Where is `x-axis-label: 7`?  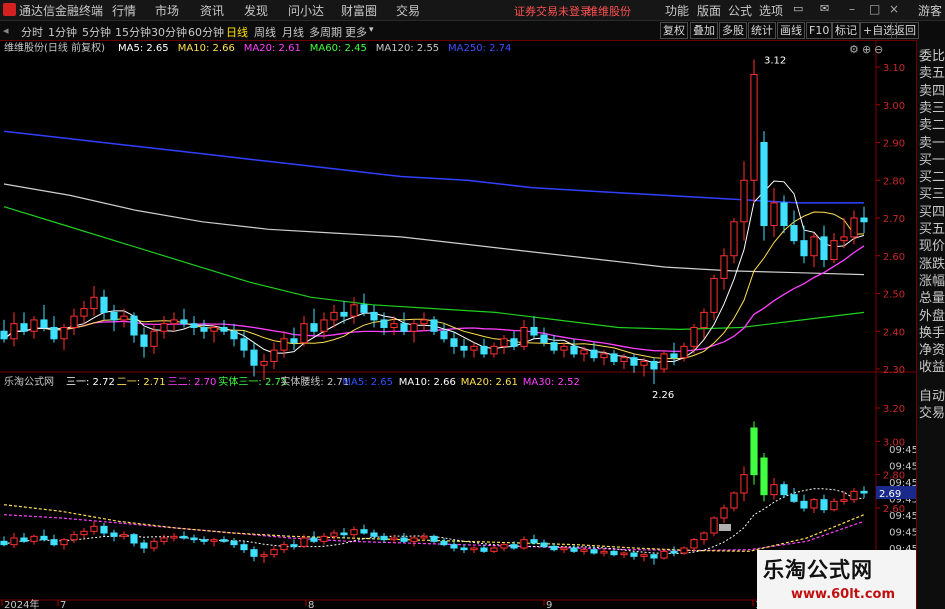
x-axis-label: 7 is located at coordinates (63, 604).